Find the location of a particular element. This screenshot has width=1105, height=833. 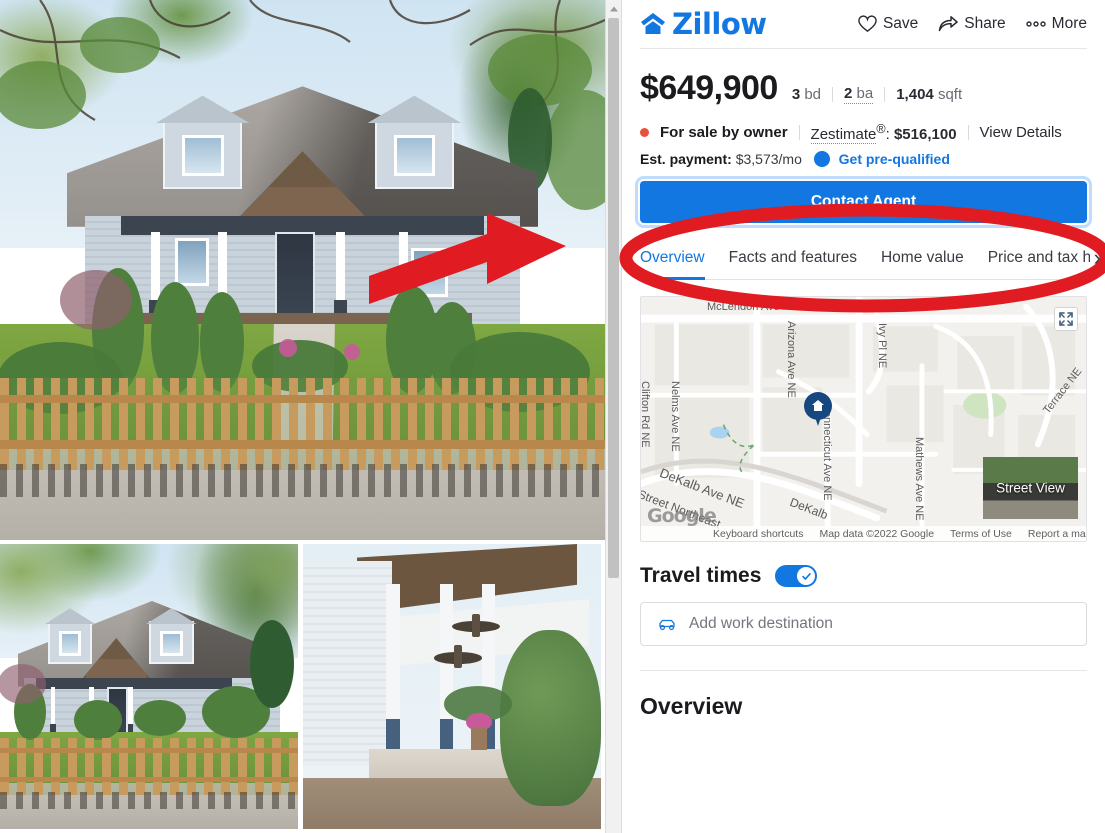

map-label: Clifton Rd NE is located at coordinates (645, 414).